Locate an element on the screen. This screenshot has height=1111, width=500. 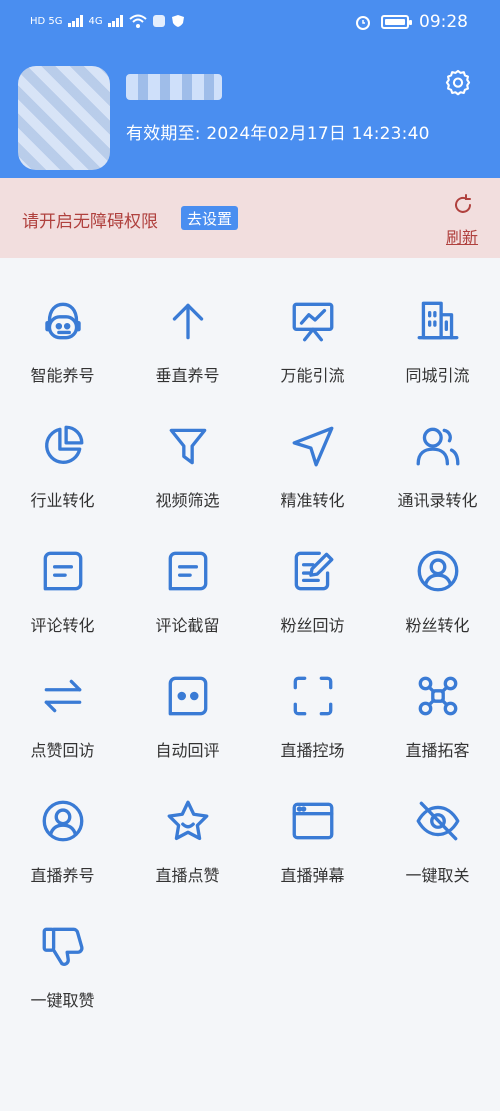
signal-indicators: HD 5G 4G is located at coordinates (107, 21).